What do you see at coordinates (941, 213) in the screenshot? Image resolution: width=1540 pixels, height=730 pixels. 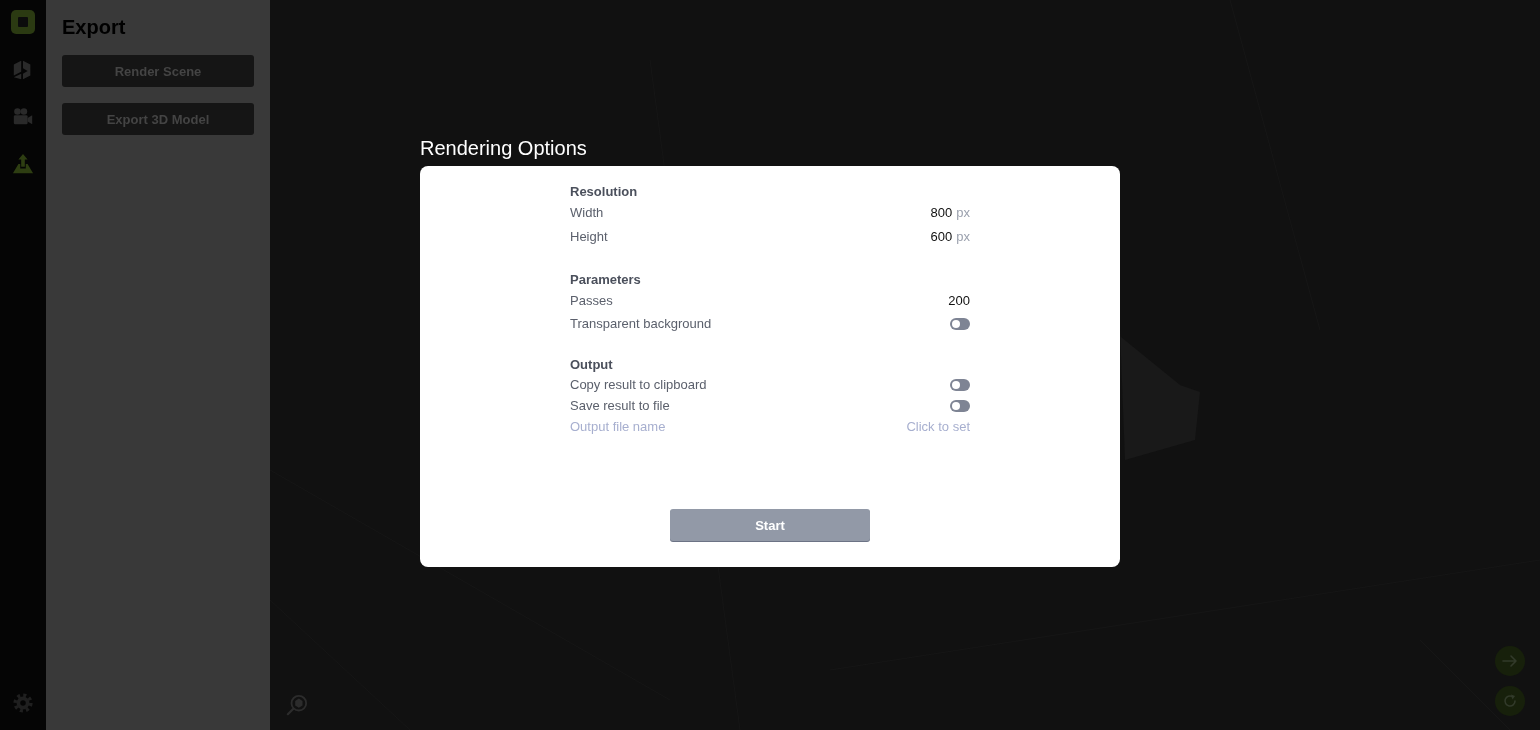 I see `number-value: 800` at bounding box center [941, 213].